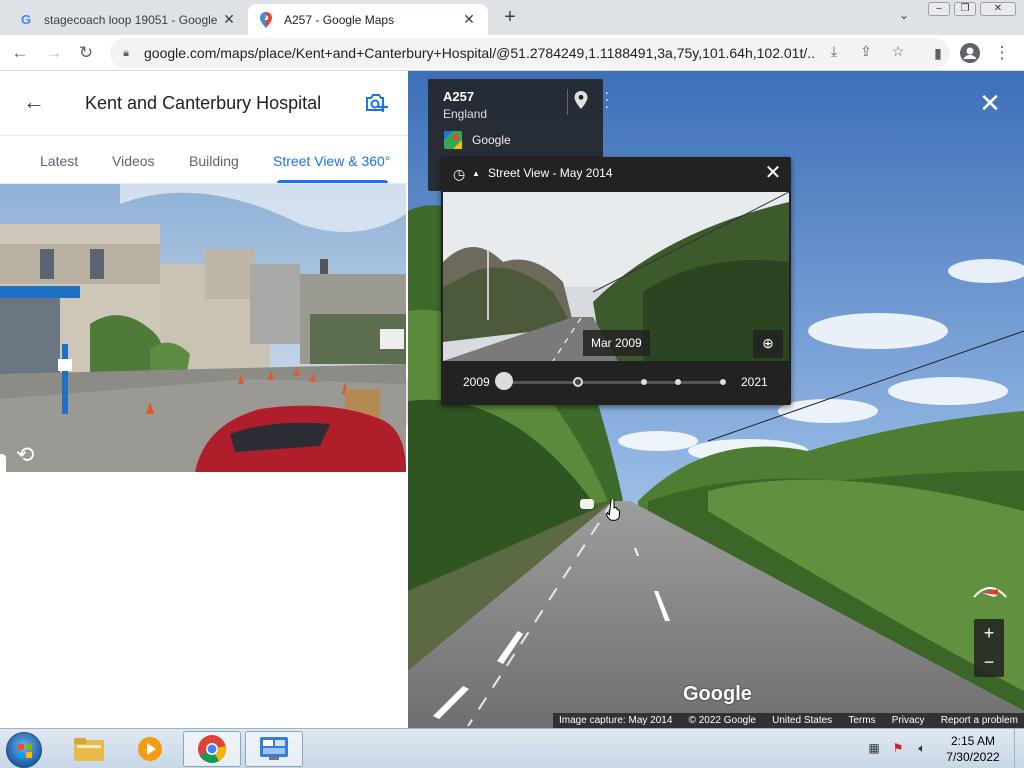 This screenshot has height=768, width=1024. I want to click on tab-title: stagecoach loop 19051 - Google, so click(131, 19).